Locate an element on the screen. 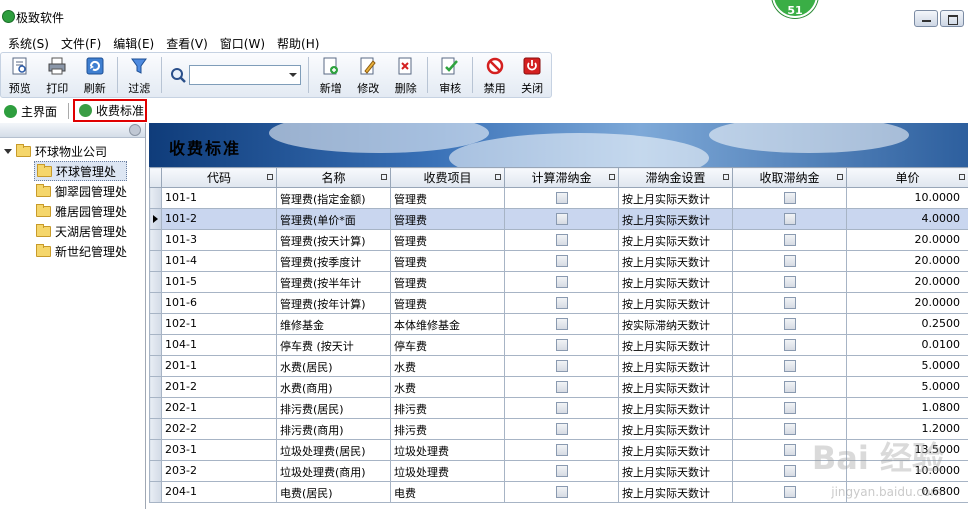  cell-name: 排污费(居民) is located at coordinates (333, 408).